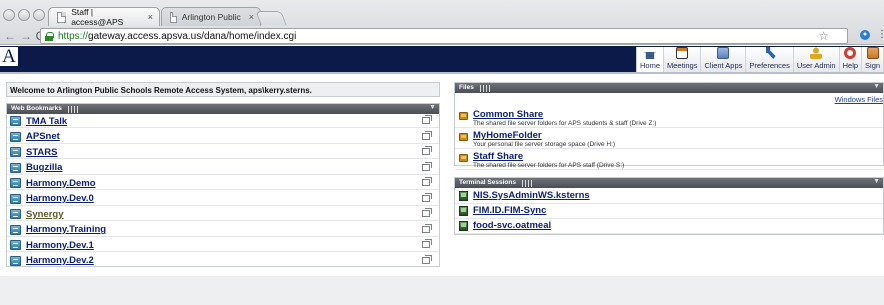  I want to click on nav-label: Sign, so click(873, 65).